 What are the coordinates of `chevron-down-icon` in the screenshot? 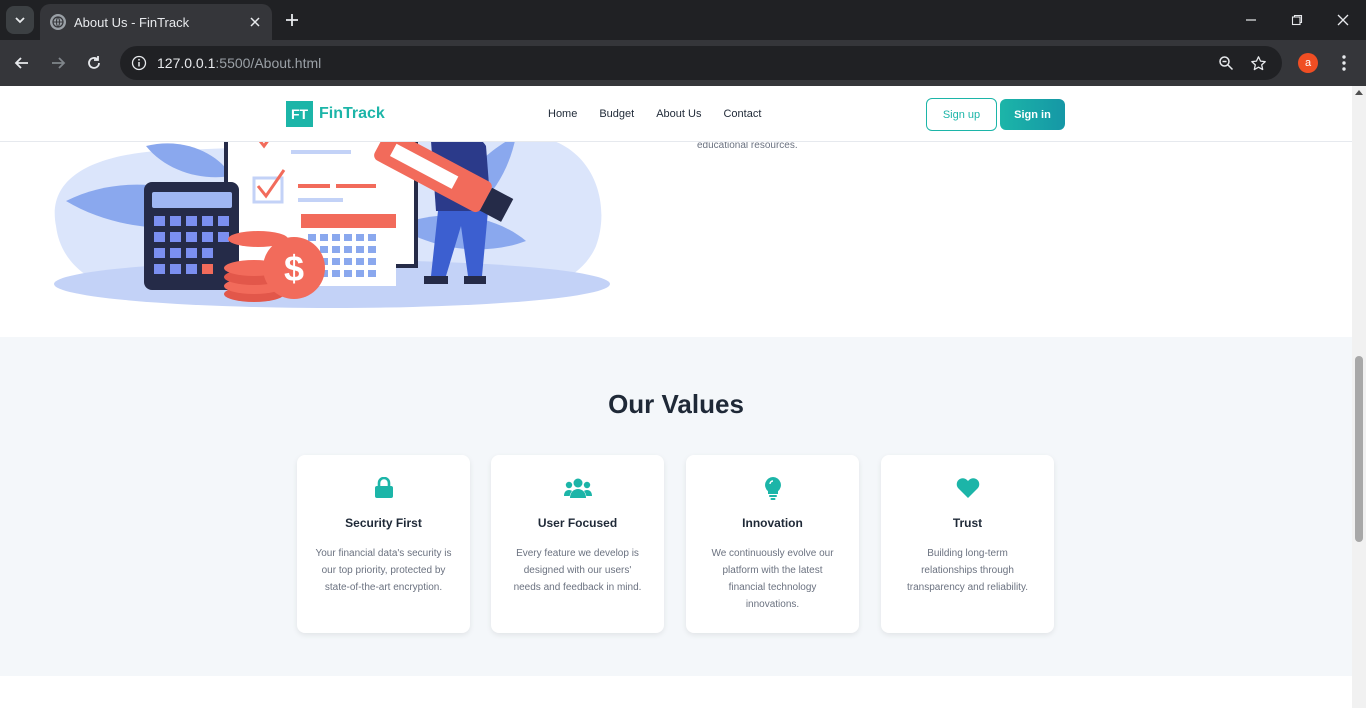 It's located at (20, 20).